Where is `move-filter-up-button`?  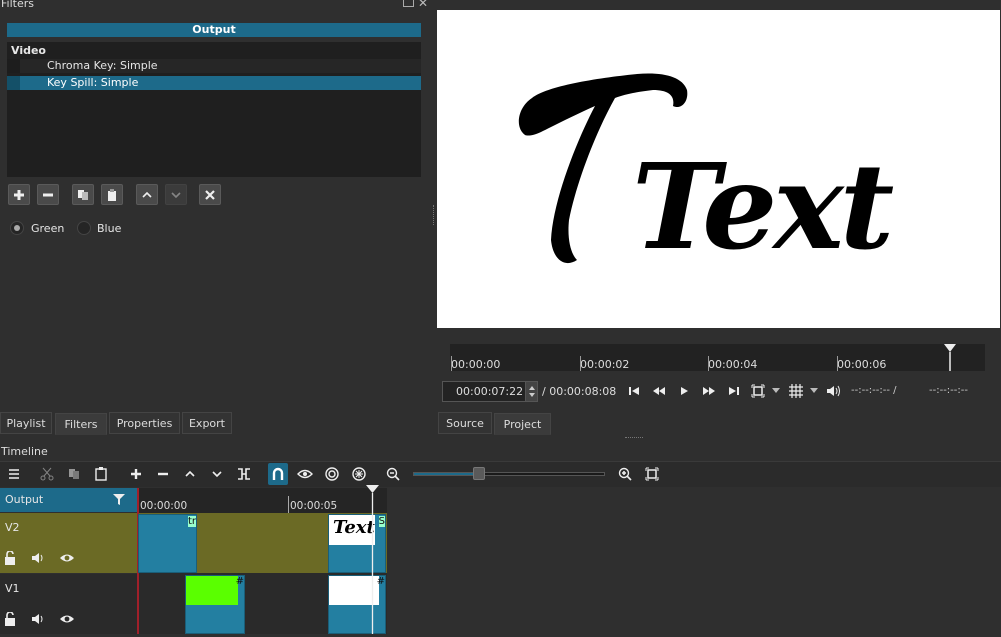
move-filter-up-button is located at coordinates (147, 194).